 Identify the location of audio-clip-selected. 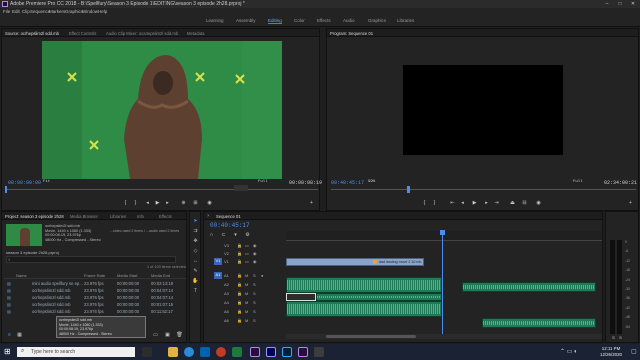
(301, 297).